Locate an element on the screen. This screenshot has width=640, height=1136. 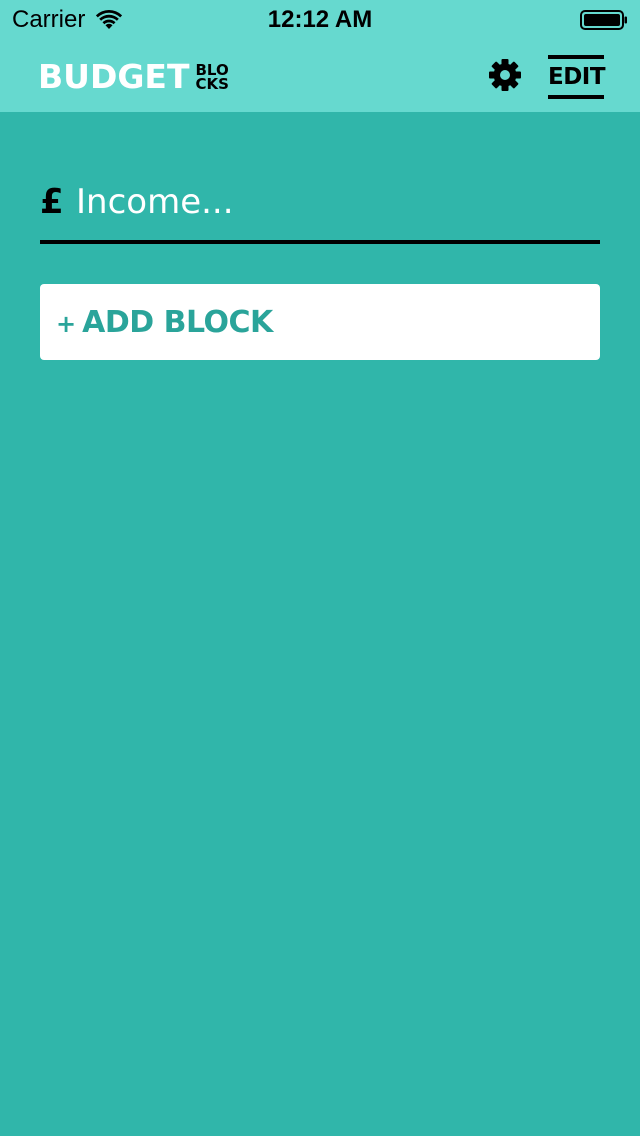
currency-symbol: £ is located at coordinates (52, 202).